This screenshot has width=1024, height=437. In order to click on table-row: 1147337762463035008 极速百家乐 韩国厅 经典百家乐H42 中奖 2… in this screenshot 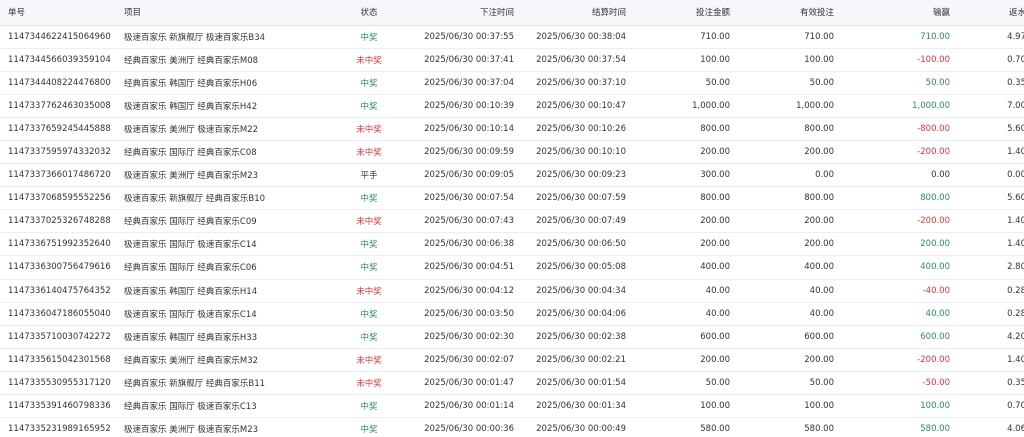, I will do `click(512, 106)`.